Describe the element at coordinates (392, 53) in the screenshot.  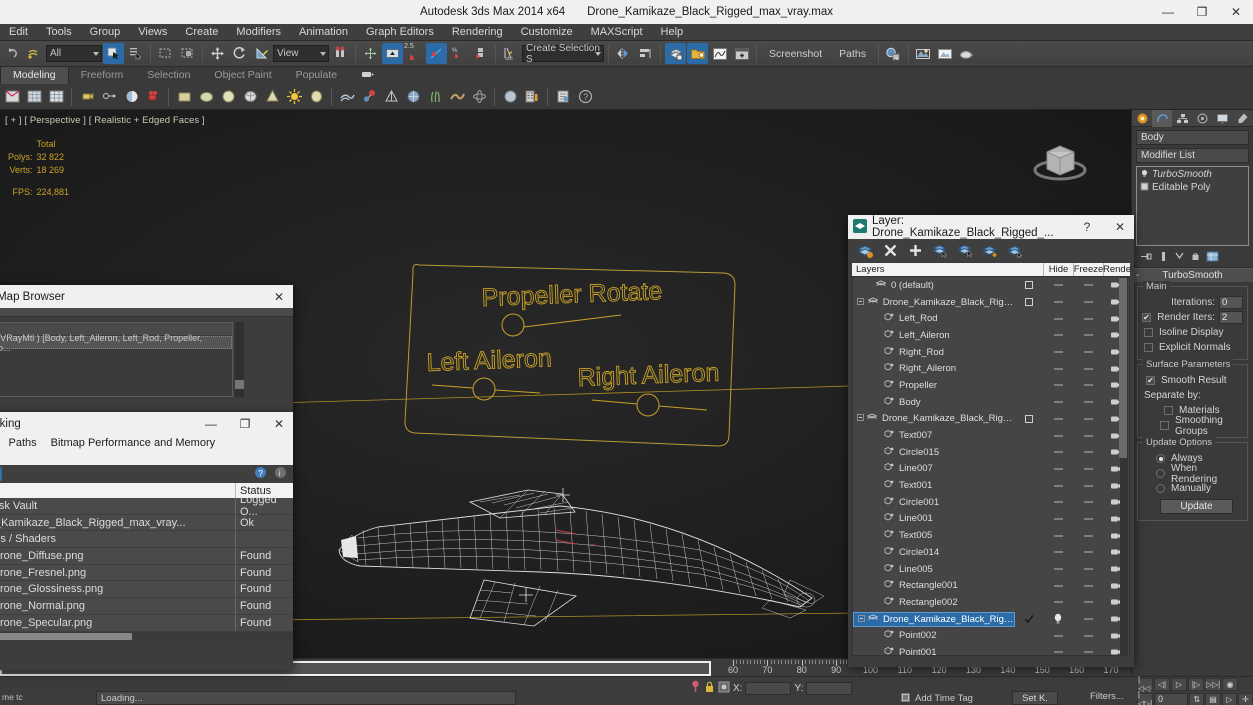
I see `snaps-toggle-icon` at that location.